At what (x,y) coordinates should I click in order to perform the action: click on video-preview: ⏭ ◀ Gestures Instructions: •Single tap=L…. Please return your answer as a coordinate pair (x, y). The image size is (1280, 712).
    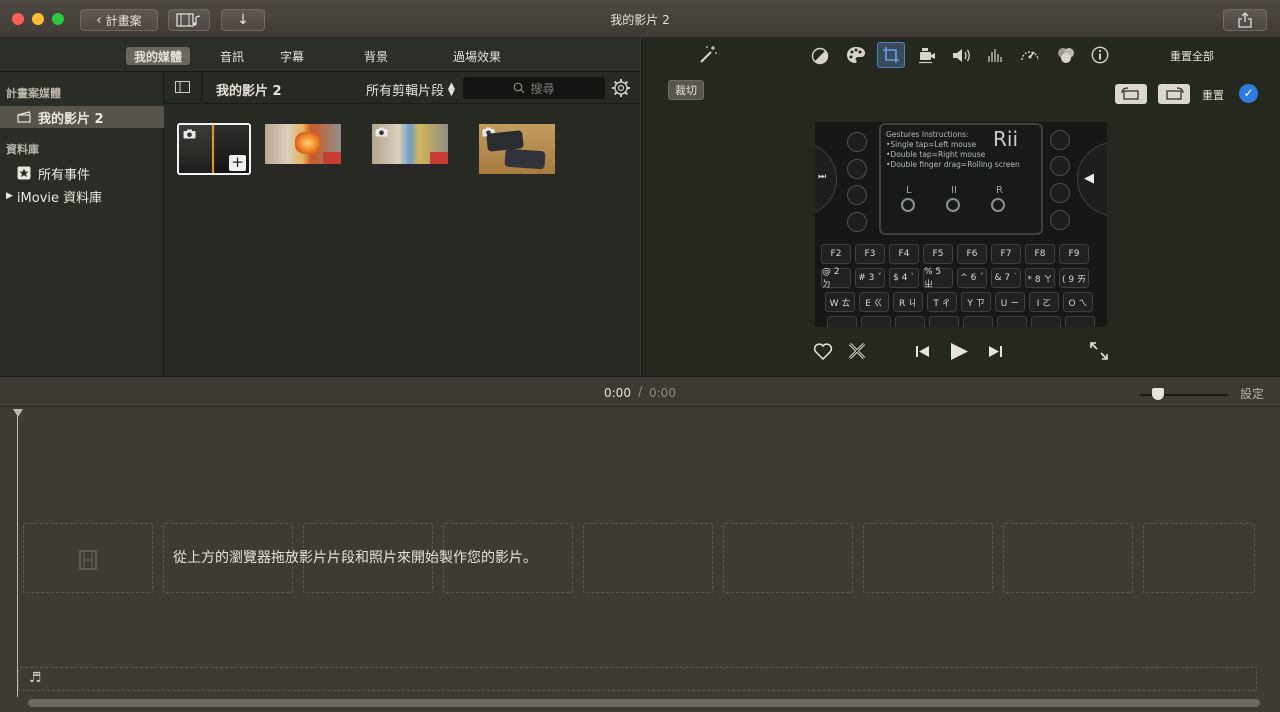
    Looking at the image, I should click on (961, 224).